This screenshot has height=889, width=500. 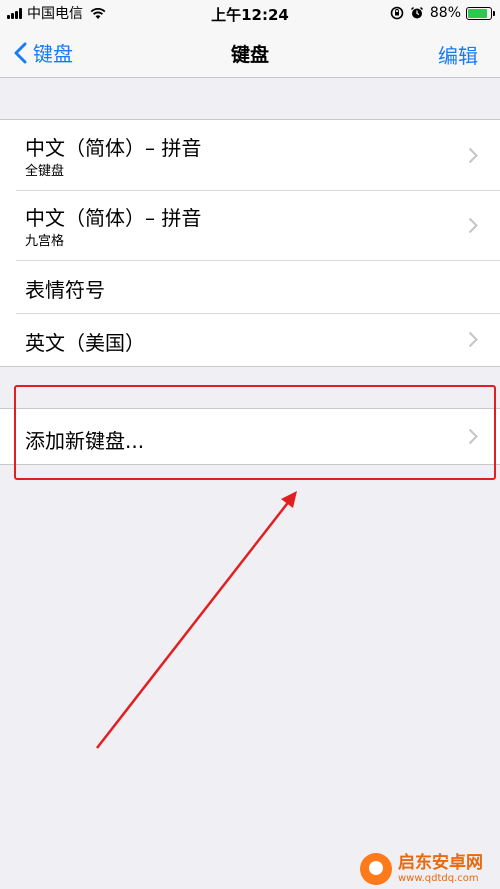 I want to click on page-title: 键盘, so click(x=249, y=55).